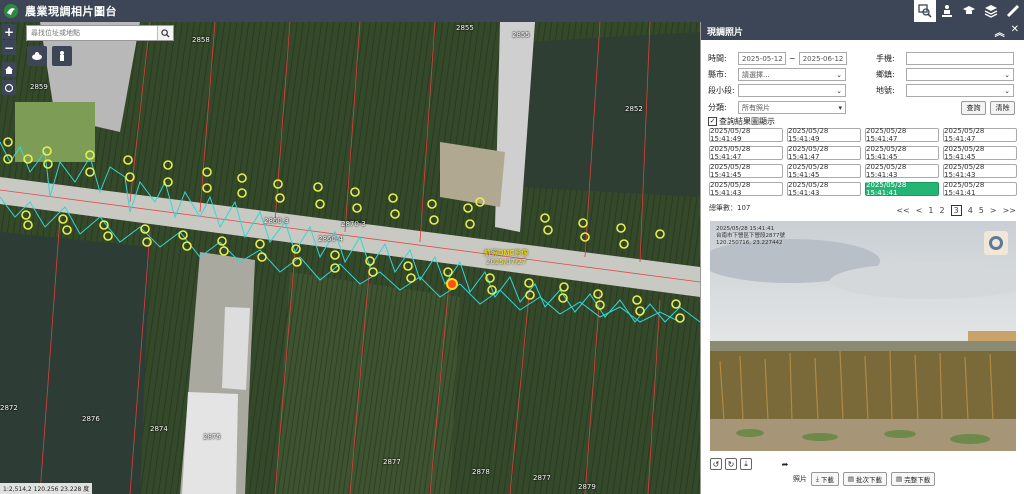 The height and width of the screenshot is (494, 1024). Describe the element at coordinates (741, 121) in the screenshot. I see `show-results-on-map: ✓ 查詢結果圖顯示` at that location.